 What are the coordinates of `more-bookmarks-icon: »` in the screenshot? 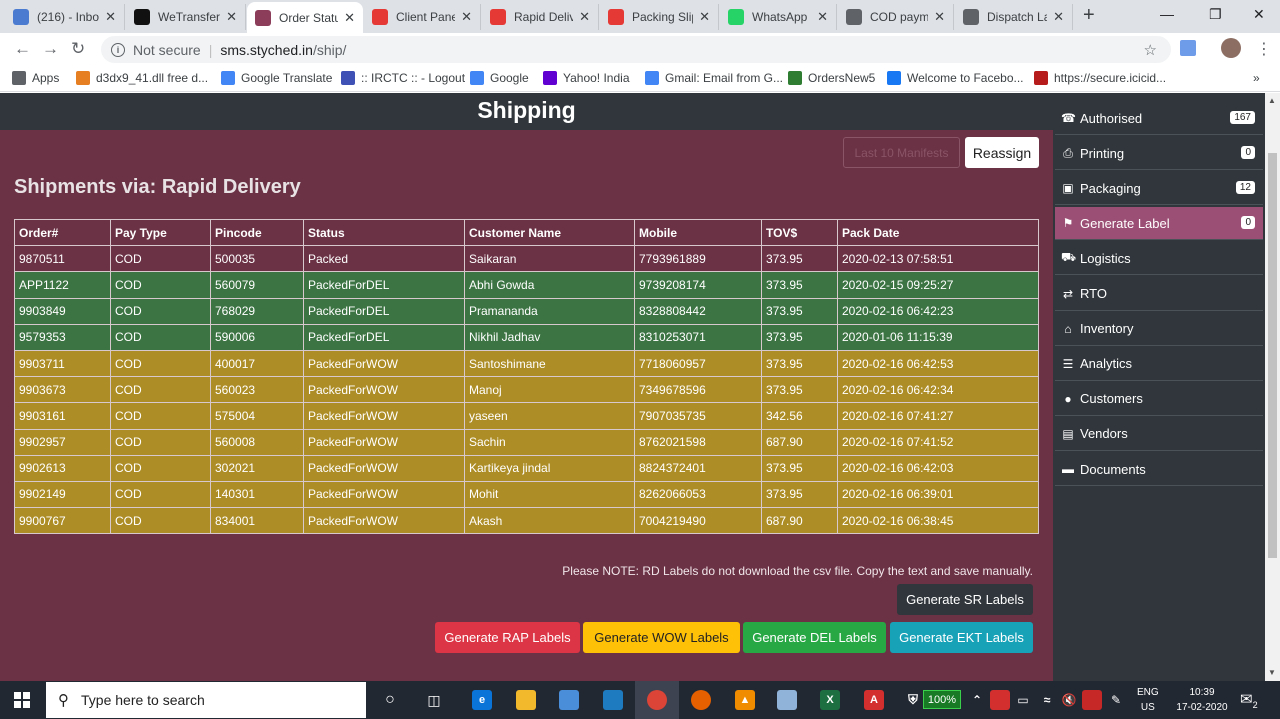 It's located at (1256, 78).